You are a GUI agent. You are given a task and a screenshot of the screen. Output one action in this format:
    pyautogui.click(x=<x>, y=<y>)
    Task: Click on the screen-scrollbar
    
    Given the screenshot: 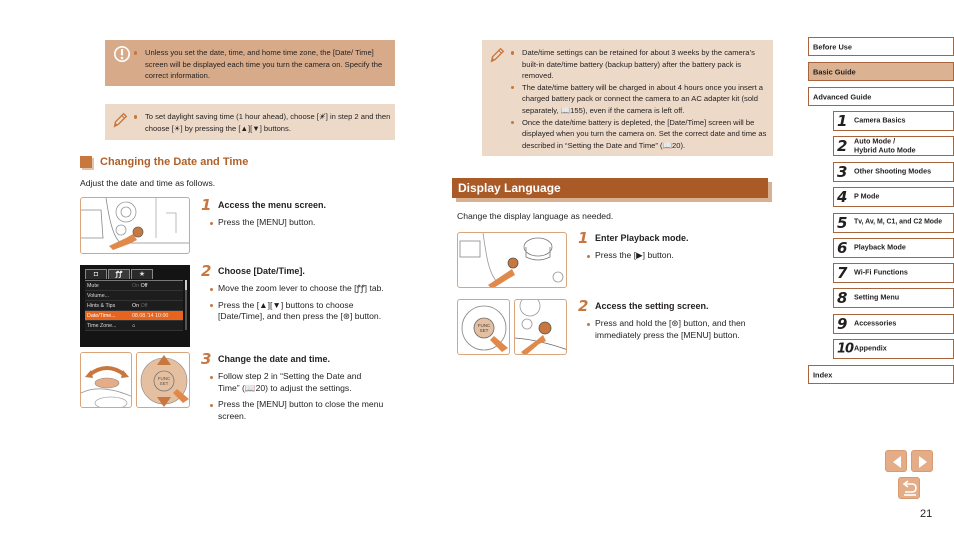 What is the action you would take?
    pyautogui.click(x=186, y=305)
    